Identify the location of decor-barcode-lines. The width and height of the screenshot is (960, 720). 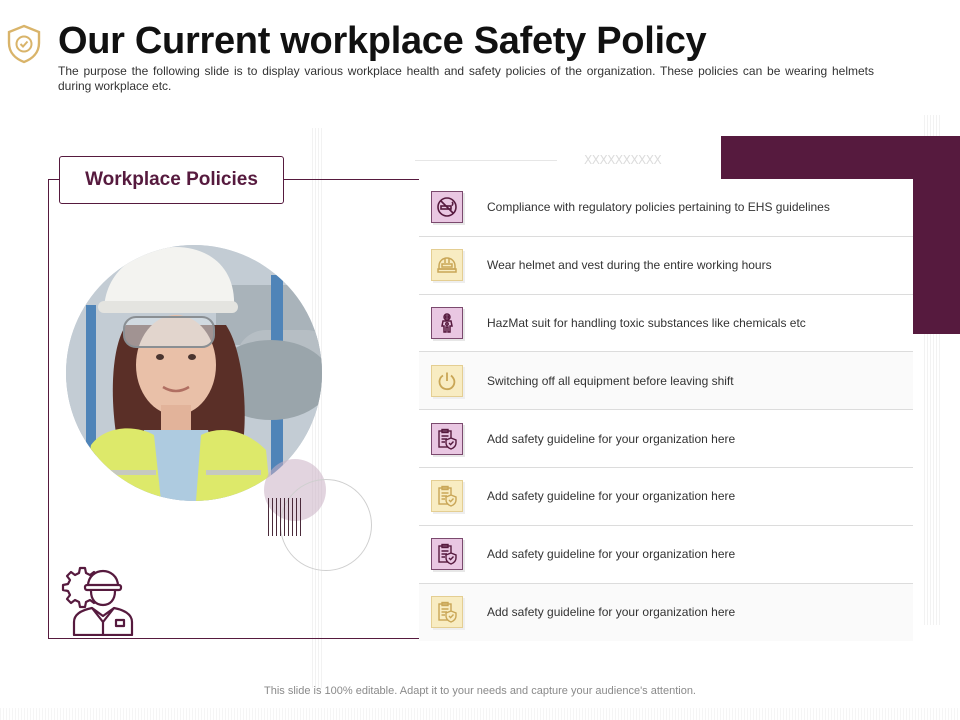
(285, 517).